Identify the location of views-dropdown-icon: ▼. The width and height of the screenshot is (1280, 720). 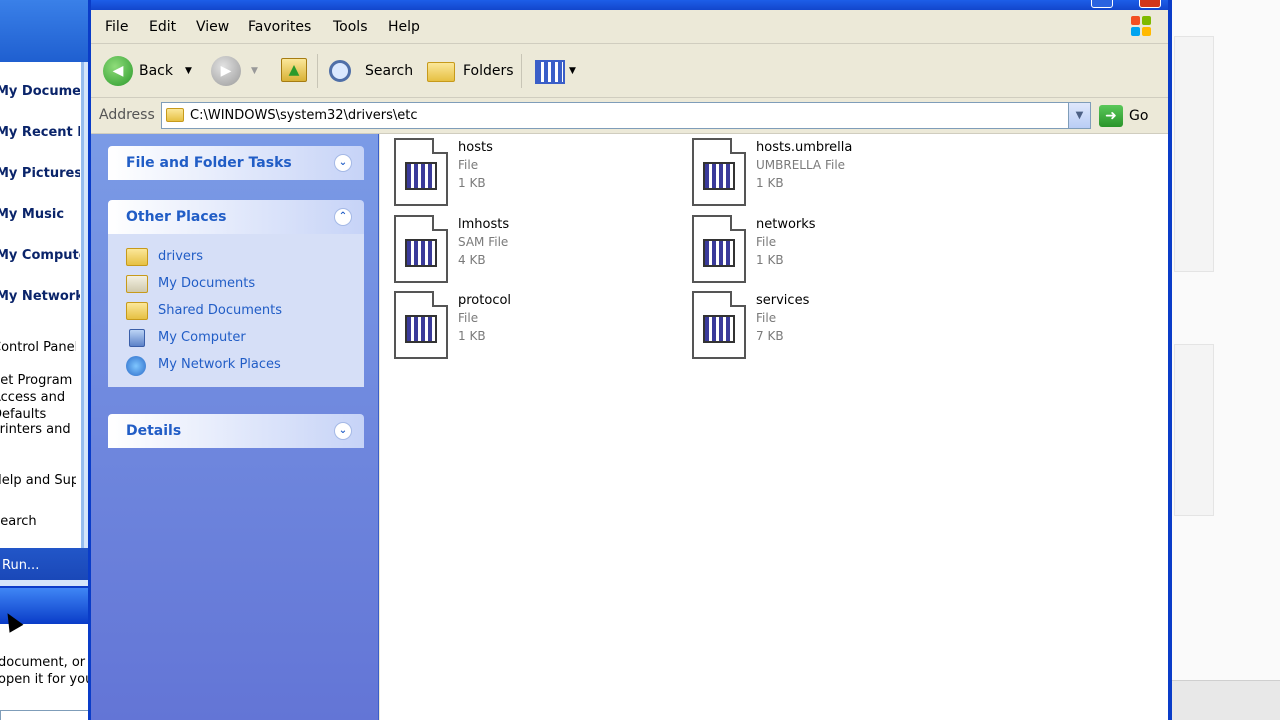
(572, 71).